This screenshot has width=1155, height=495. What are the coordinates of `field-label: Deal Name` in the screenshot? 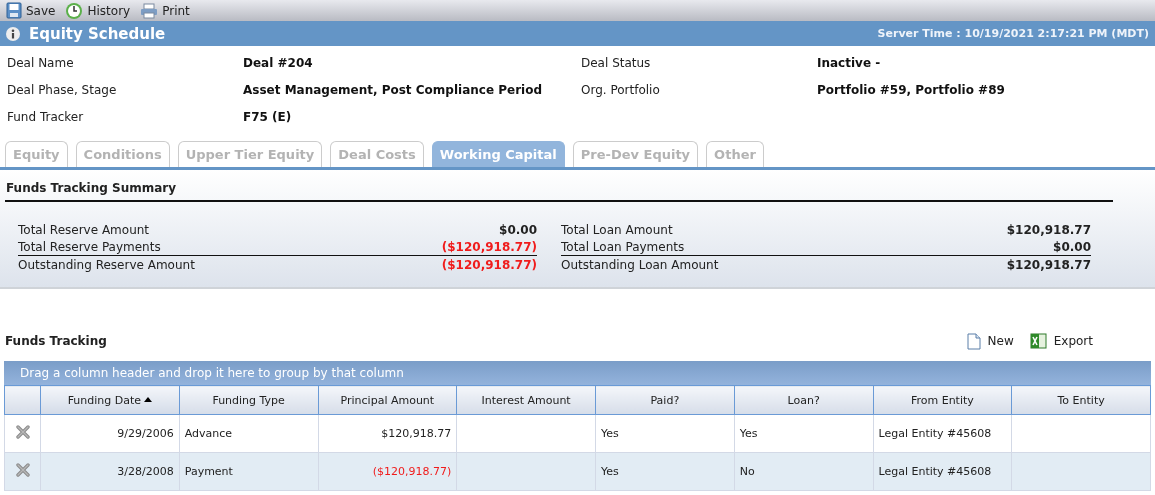 It's located at (41, 62).